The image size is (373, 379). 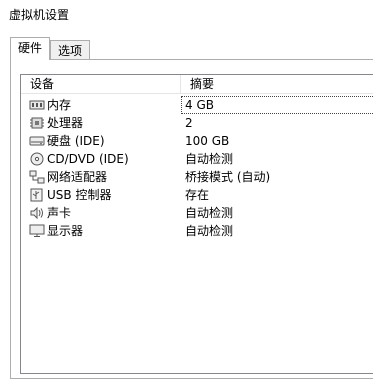 I want to click on device-name: CD/DVD (IDE), so click(x=88, y=159).